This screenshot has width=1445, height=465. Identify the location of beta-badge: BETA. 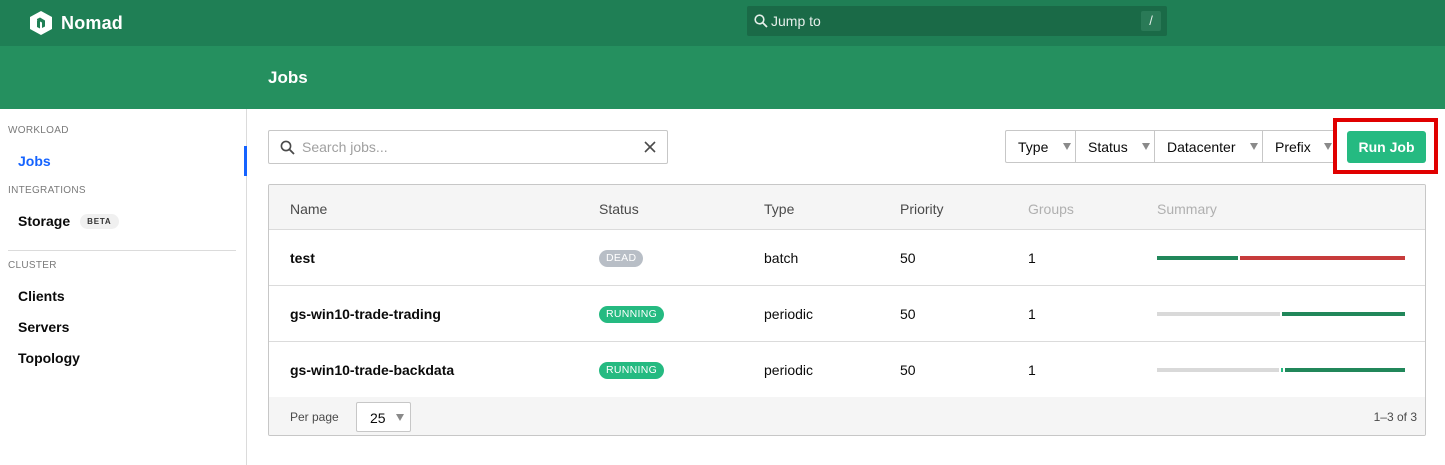
(99, 221).